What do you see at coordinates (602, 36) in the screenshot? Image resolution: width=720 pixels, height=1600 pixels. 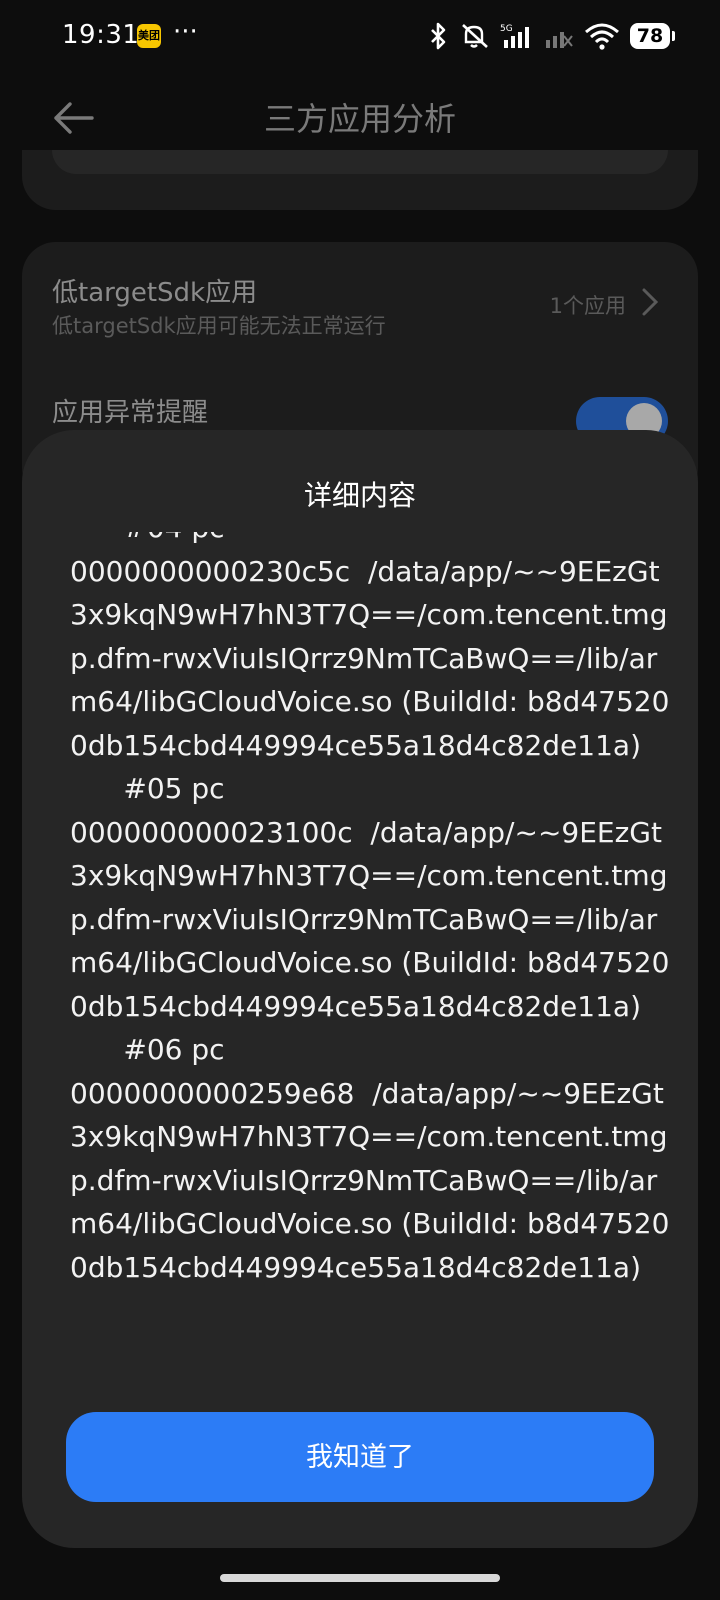 I see `wifi-icon` at bounding box center [602, 36].